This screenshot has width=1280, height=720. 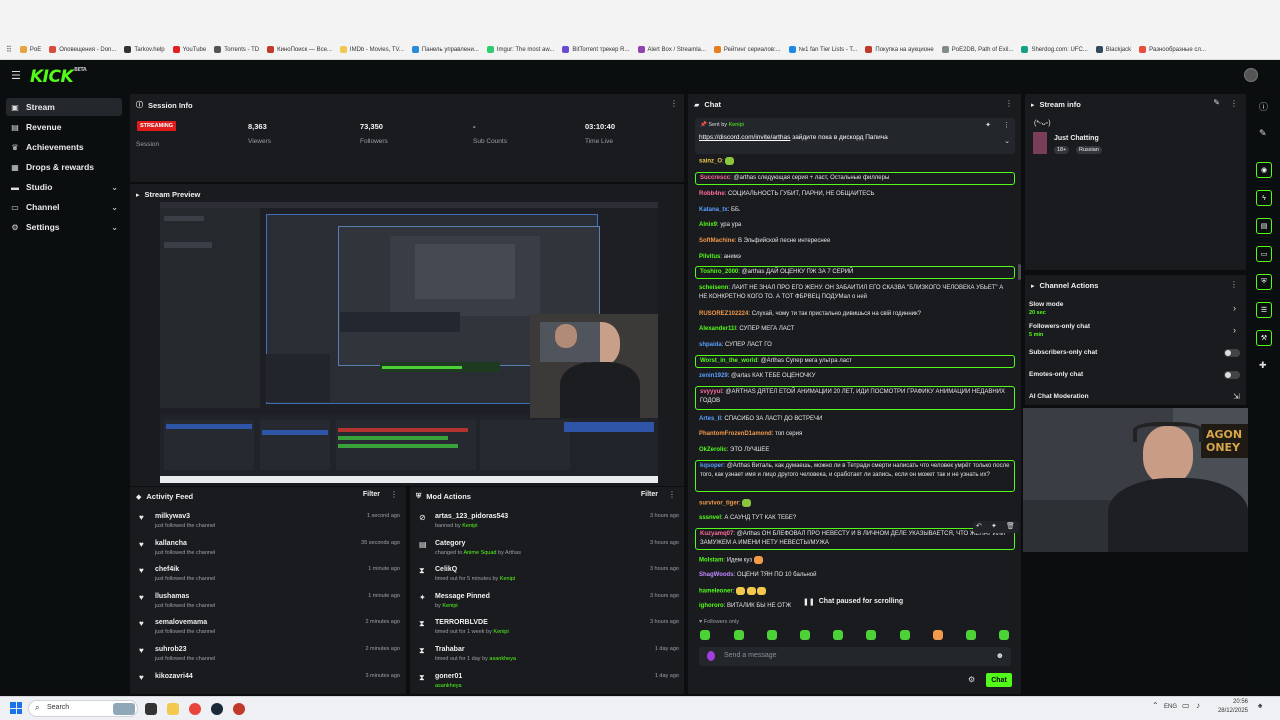 What do you see at coordinates (855, 329) in the screenshot?
I see `chat-message: Alexander11l: СУПЕР МЕГА ЛАСТ` at bounding box center [855, 329].